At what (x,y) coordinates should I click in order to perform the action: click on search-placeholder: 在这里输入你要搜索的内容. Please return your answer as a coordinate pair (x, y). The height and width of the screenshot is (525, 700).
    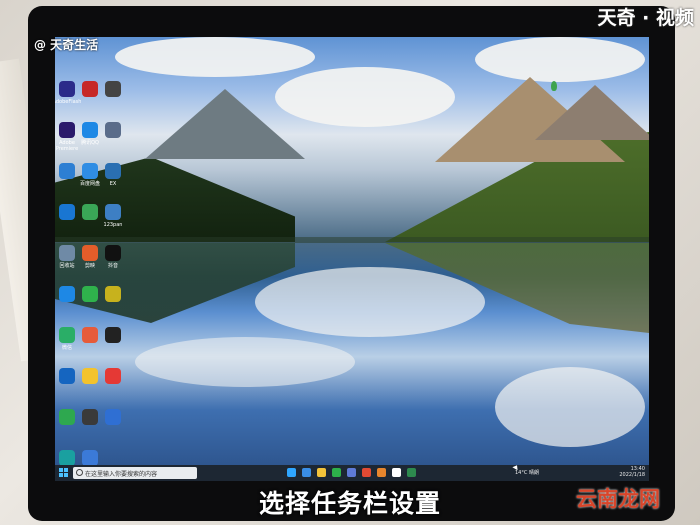
    Looking at the image, I should click on (121, 474).